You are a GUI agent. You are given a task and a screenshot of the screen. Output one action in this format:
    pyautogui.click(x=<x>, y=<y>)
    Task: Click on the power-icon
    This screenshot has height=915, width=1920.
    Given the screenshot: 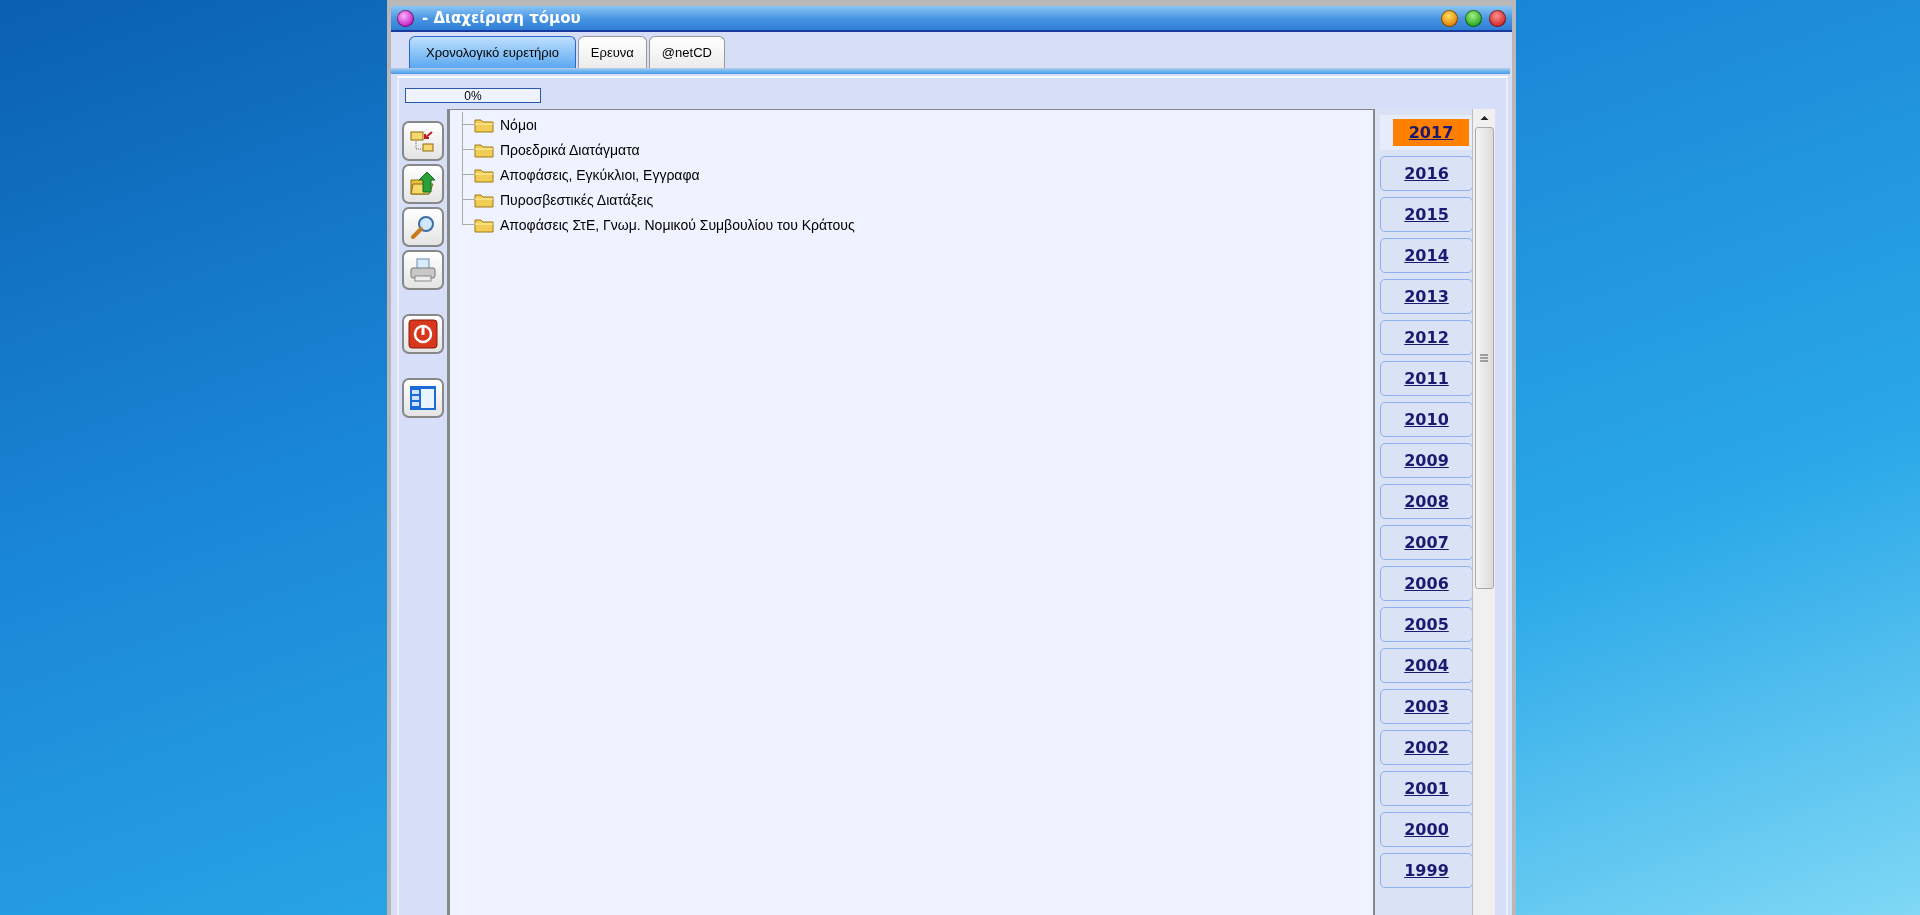 What is the action you would take?
    pyautogui.click(x=423, y=334)
    